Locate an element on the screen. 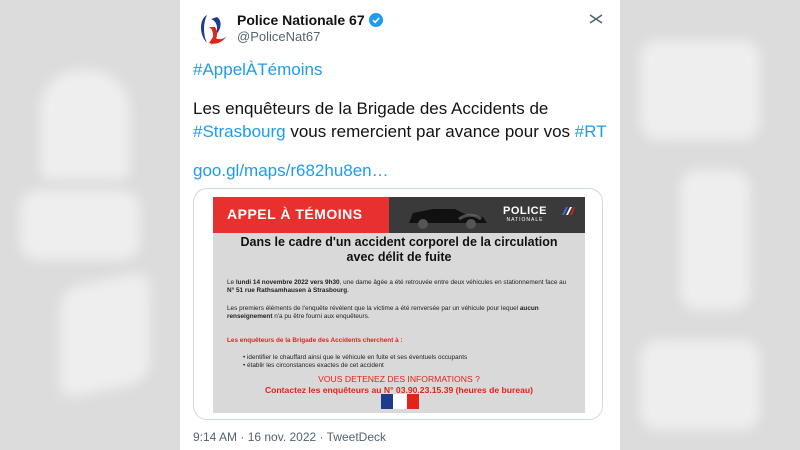 This screenshot has height=450, width=800. name-row: Police Nationale 67 is located at coordinates (310, 20).